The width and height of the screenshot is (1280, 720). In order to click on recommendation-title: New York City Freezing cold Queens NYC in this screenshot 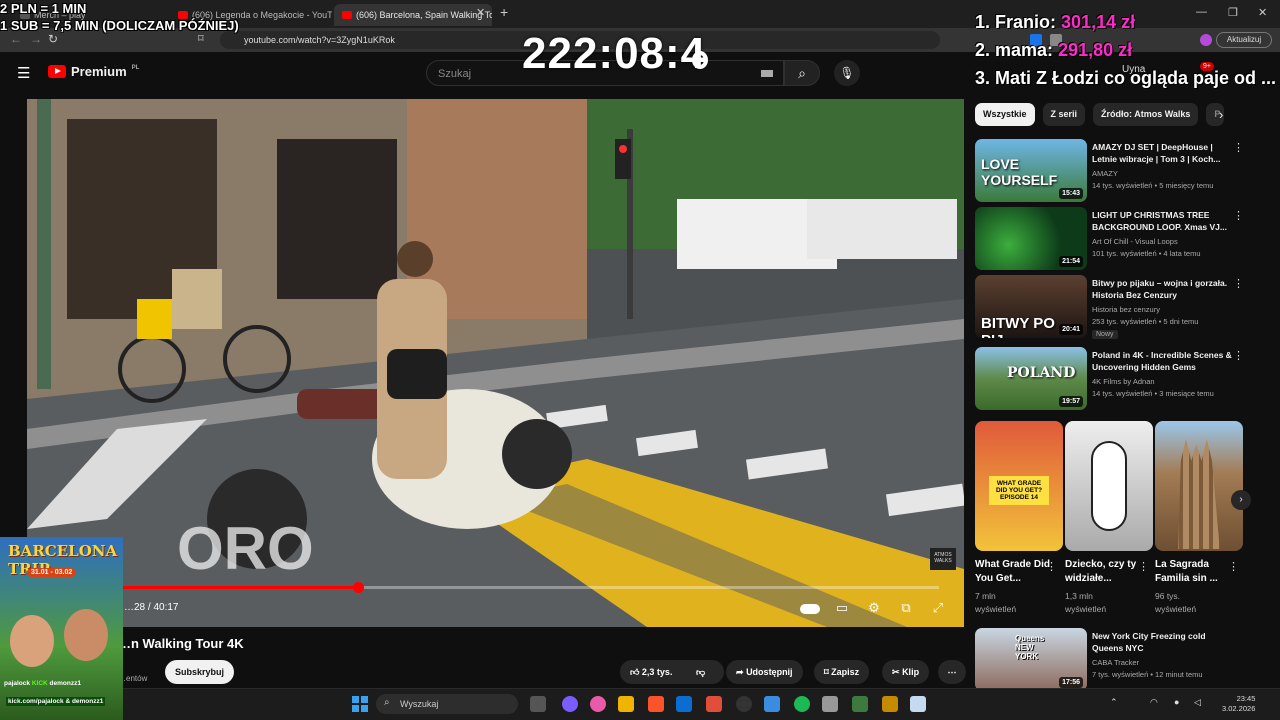, I will do `click(1164, 642)`.